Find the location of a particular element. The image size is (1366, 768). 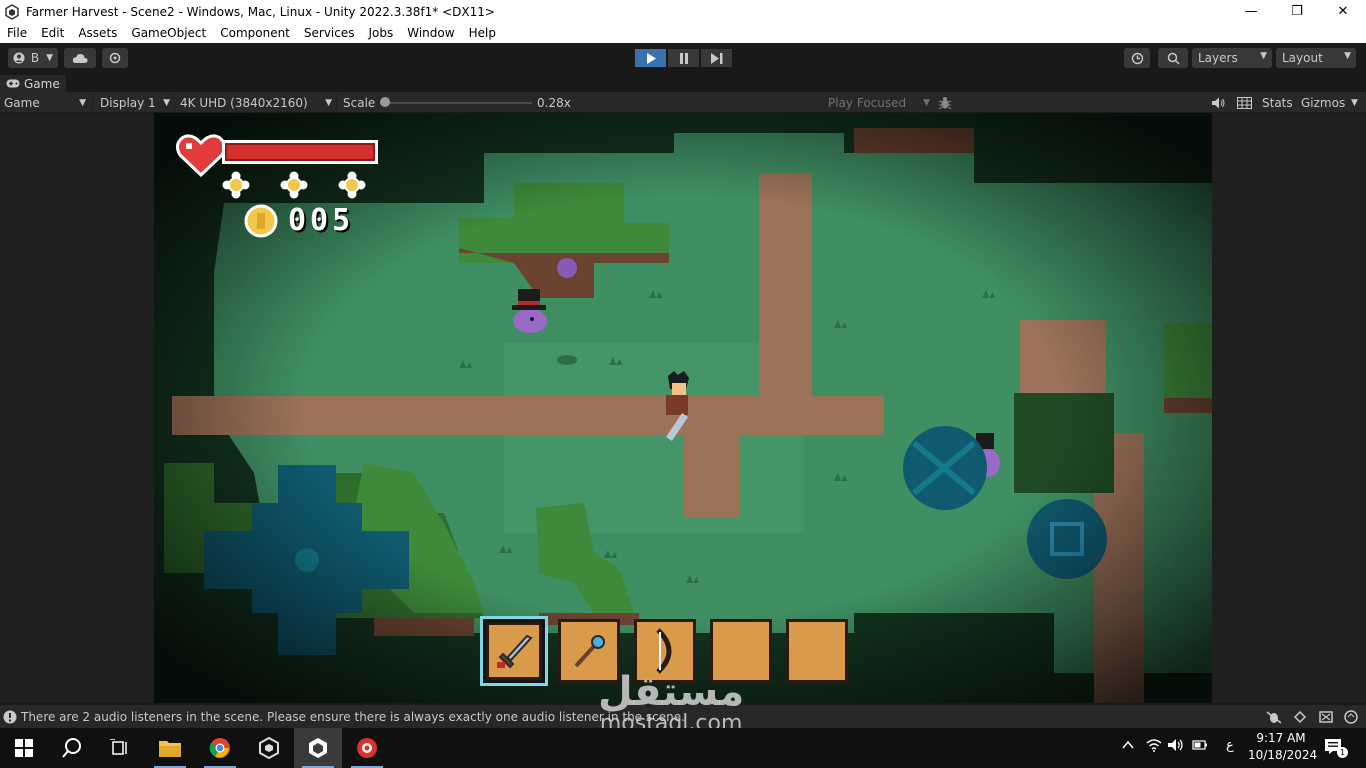

task-view-button is located at coordinates (120, 748).